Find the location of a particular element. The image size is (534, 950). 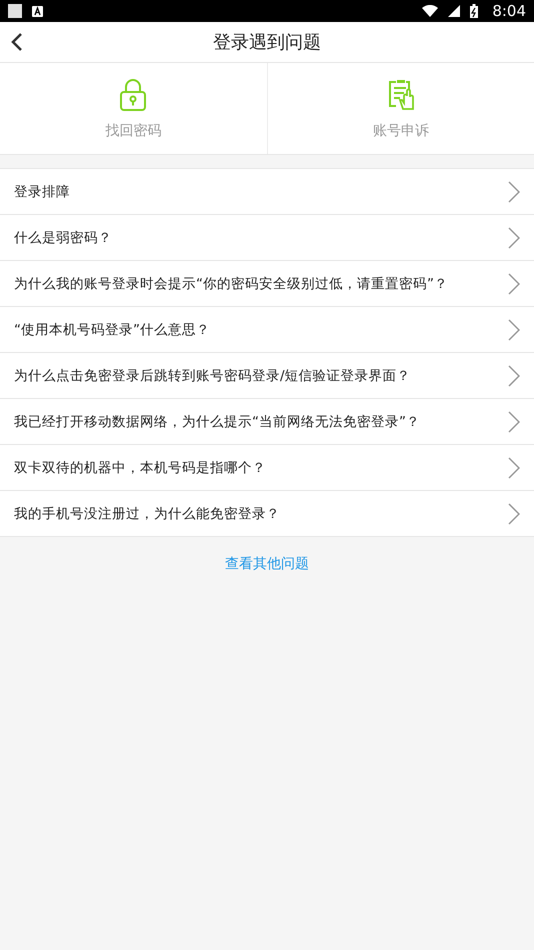

question-row: 什么是弱密码？ is located at coordinates (267, 238).